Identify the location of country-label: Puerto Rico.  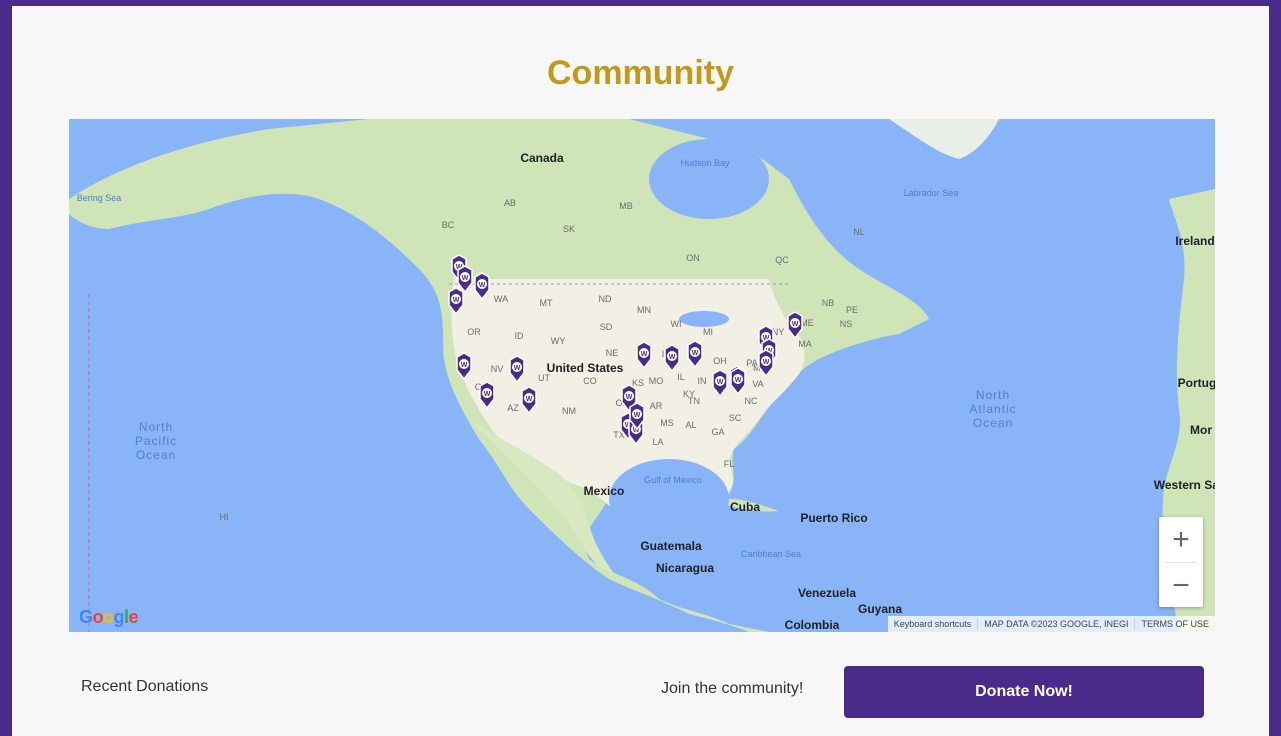
(834, 518).